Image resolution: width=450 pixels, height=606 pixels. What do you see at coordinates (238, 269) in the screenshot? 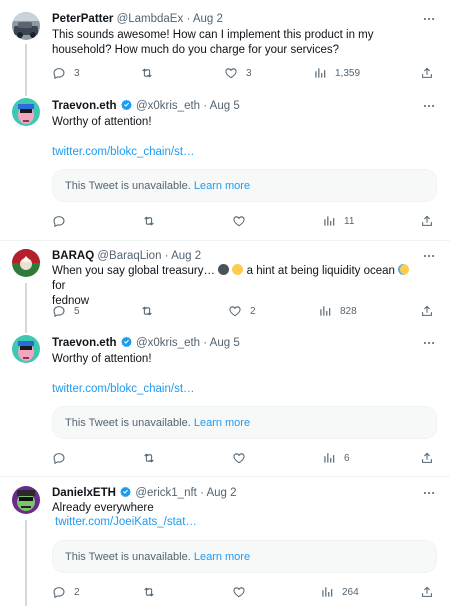
I see `smile-emoji-icon` at bounding box center [238, 269].